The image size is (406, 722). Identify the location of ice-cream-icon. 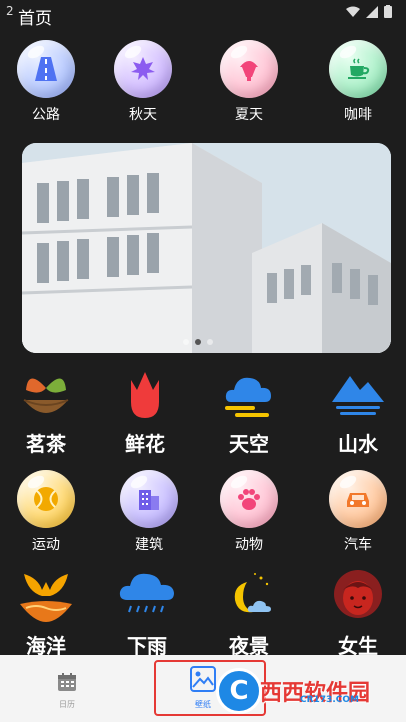
(249, 71).